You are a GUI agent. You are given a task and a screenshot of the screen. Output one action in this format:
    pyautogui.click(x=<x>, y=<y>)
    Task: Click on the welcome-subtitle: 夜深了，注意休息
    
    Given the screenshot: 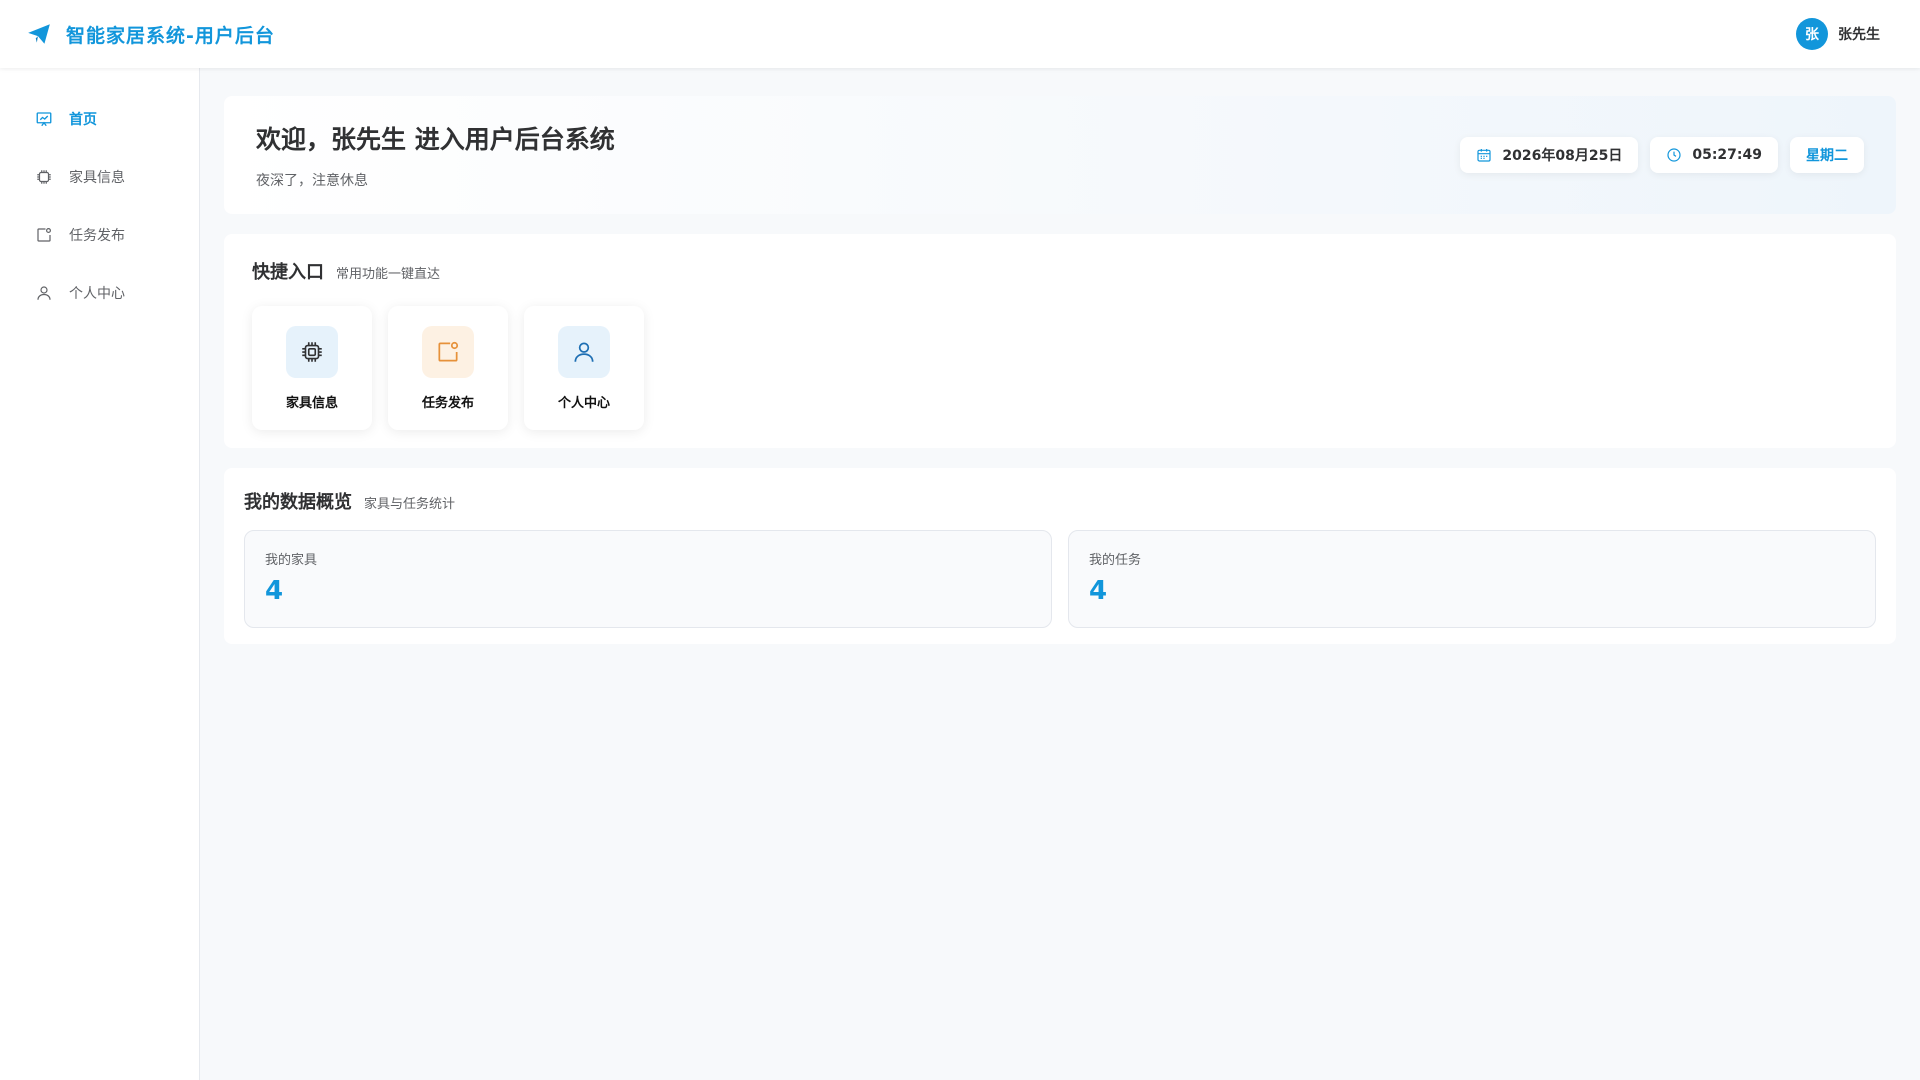 What is the action you would take?
    pyautogui.click(x=312, y=181)
    